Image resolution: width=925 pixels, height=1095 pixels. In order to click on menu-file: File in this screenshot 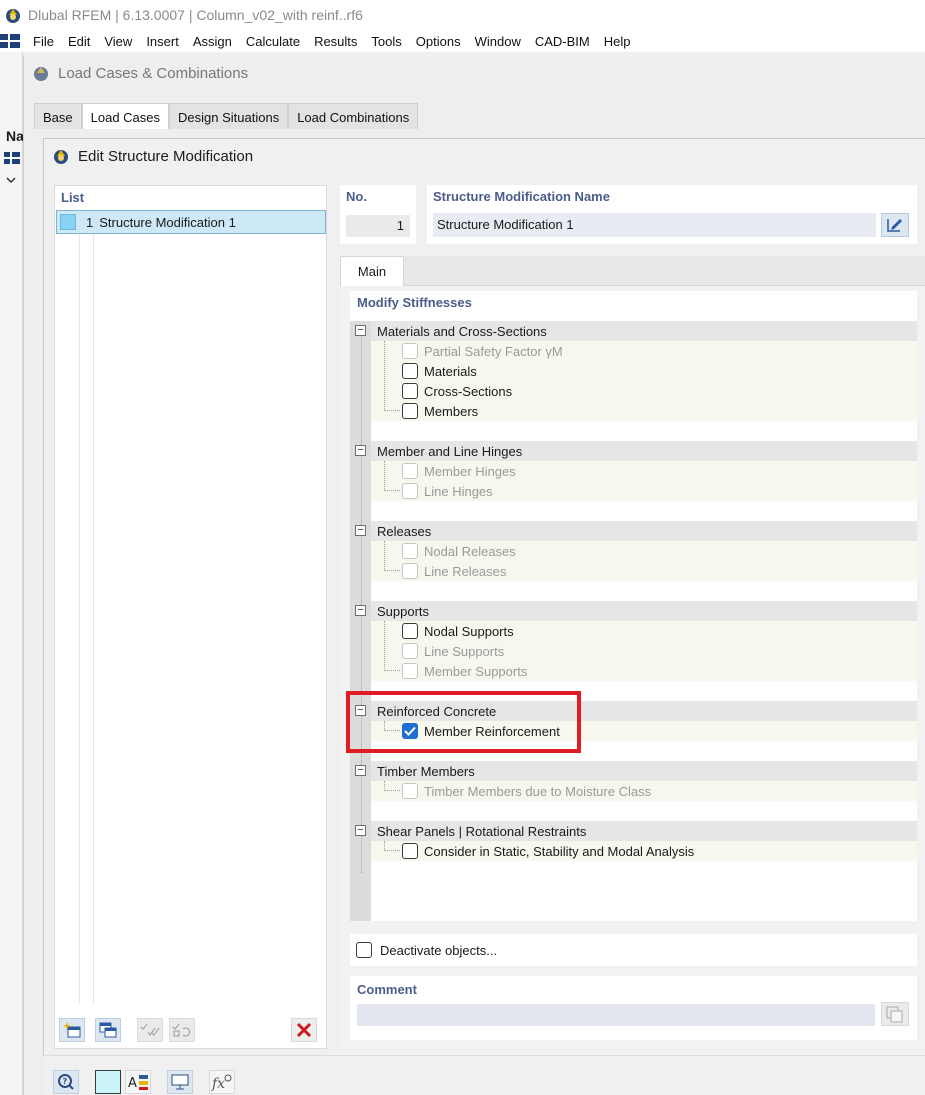, I will do `click(43, 41)`.